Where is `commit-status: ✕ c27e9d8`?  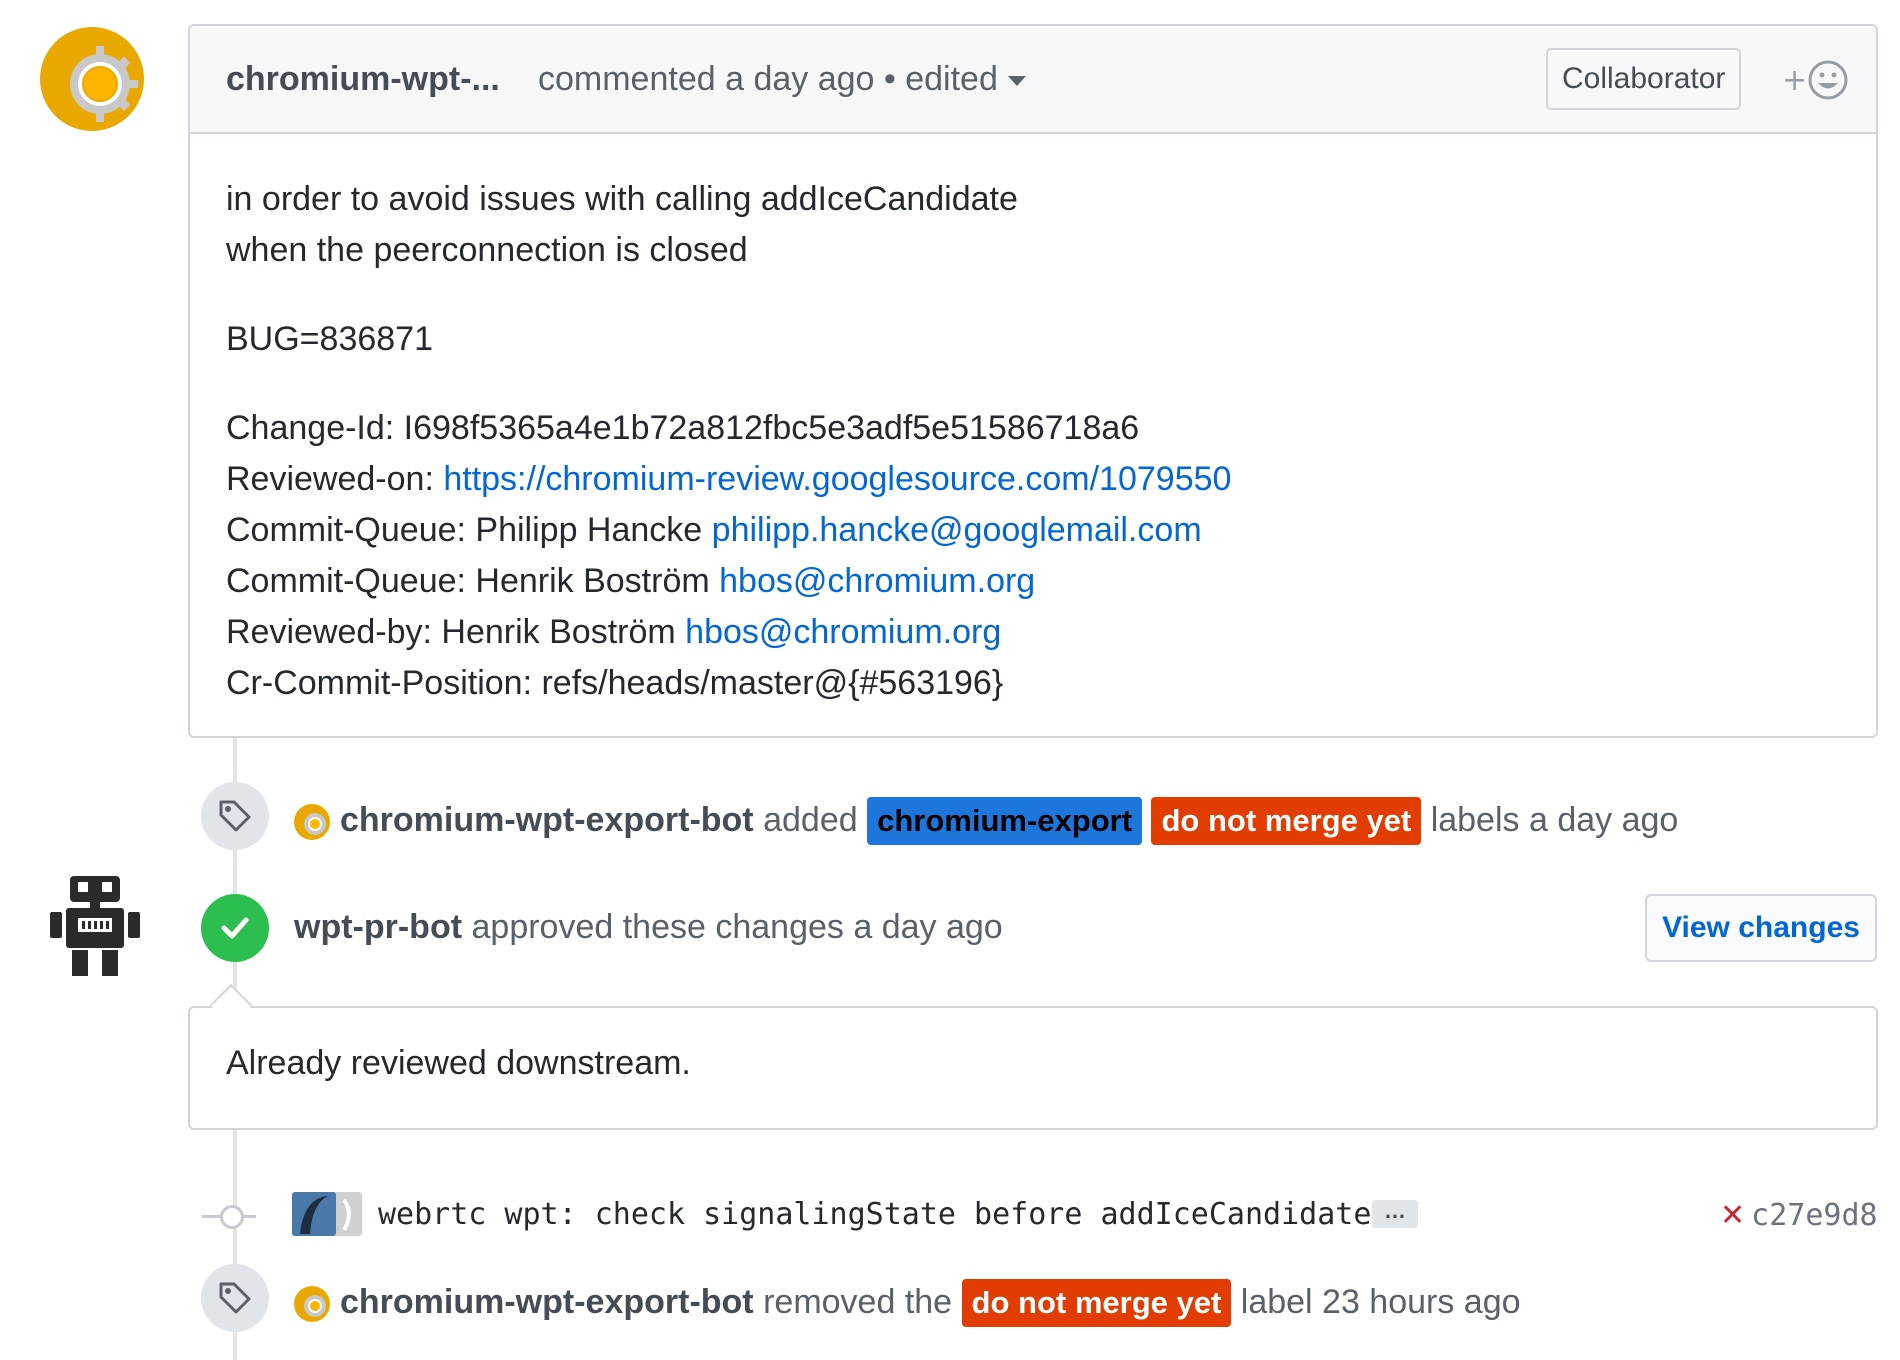 commit-status: ✕ c27e9d8 is located at coordinates (1799, 1215).